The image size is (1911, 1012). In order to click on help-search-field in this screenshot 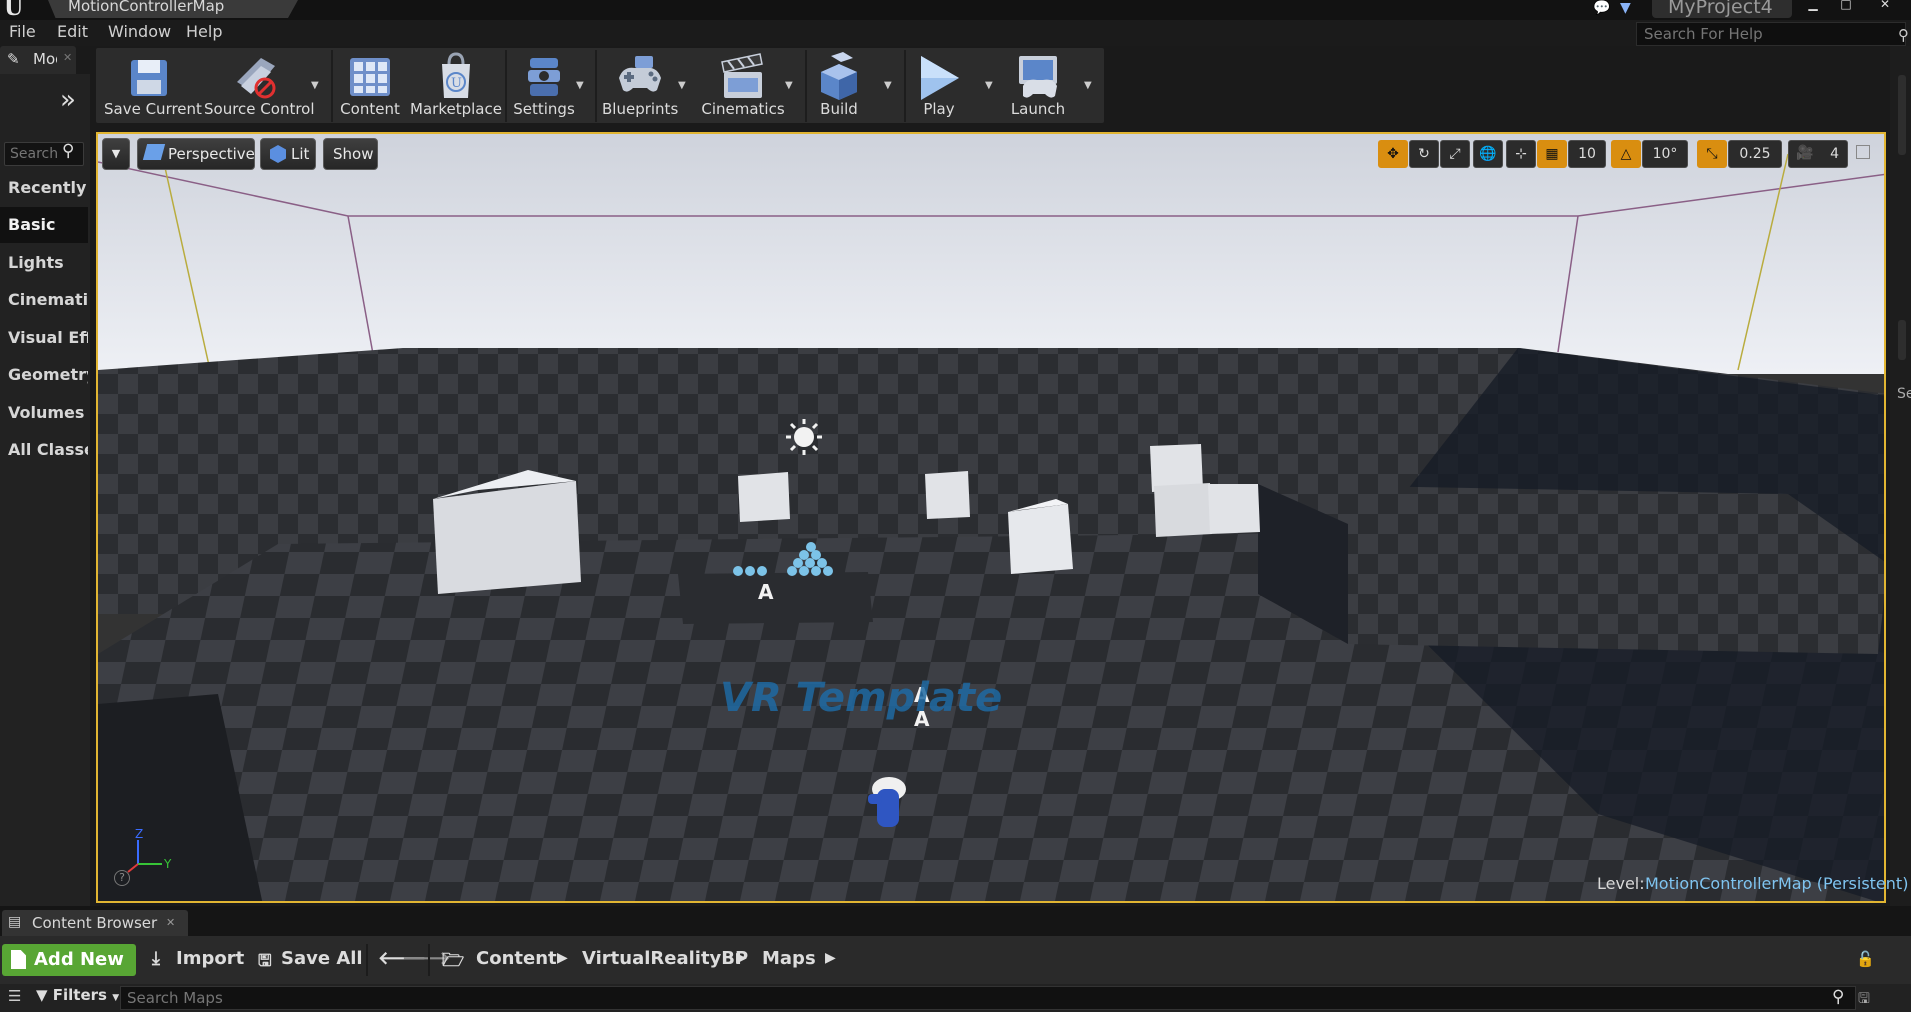, I will do `click(1771, 34)`.